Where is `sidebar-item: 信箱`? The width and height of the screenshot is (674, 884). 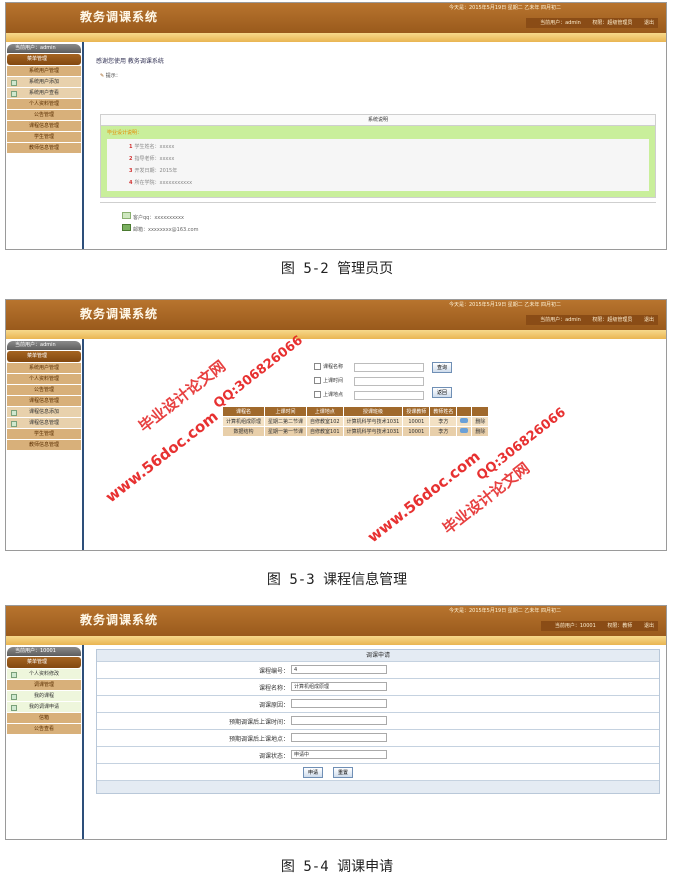 sidebar-item: 信箱 is located at coordinates (44, 718).